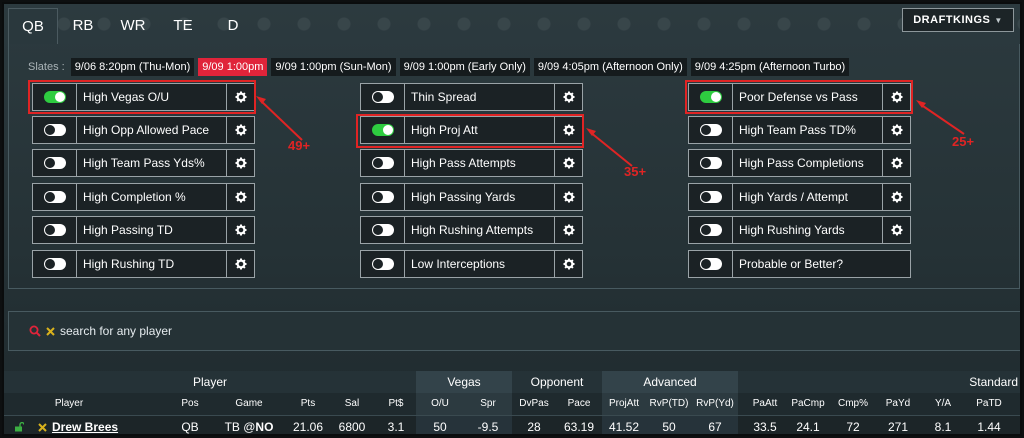  I want to click on col-ptd: Pt$, so click(396, 404).